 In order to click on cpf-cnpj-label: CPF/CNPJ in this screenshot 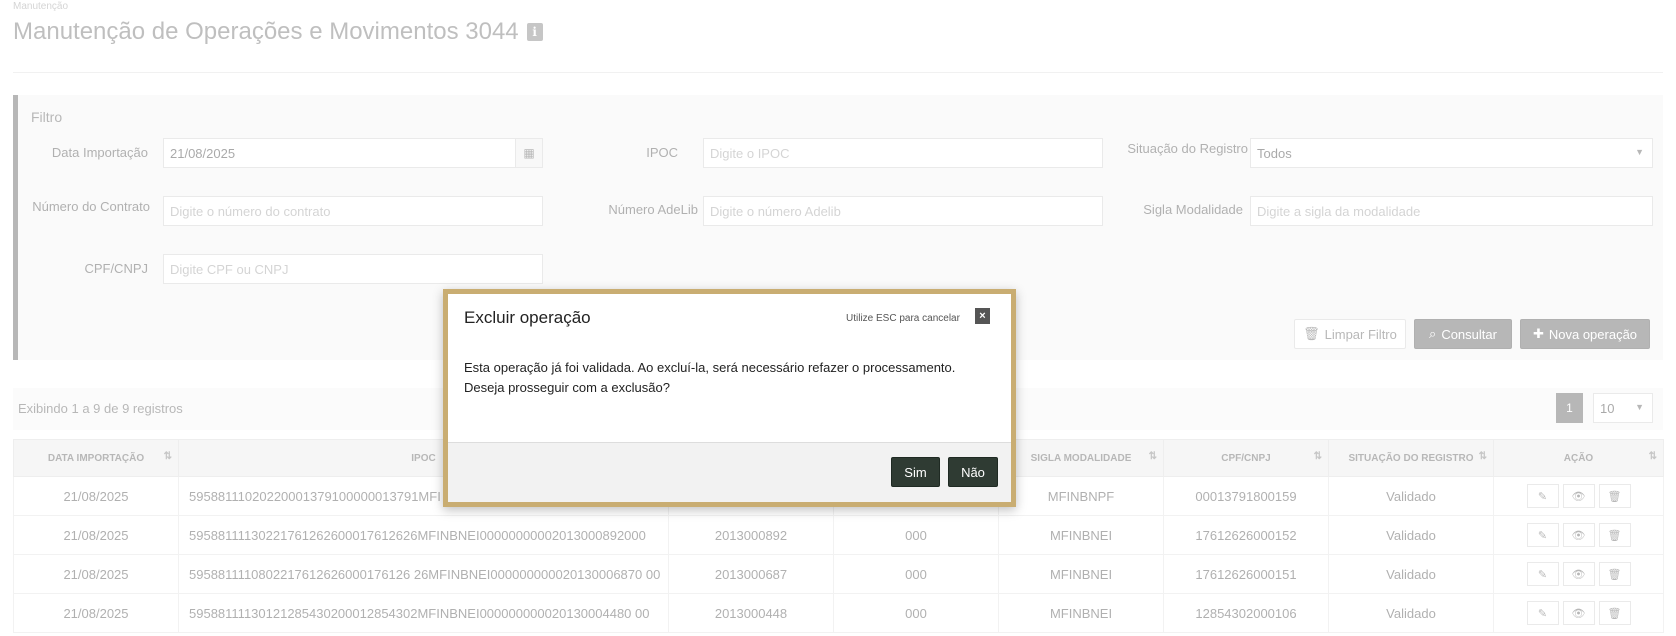, I will do `click(116, 268)`.